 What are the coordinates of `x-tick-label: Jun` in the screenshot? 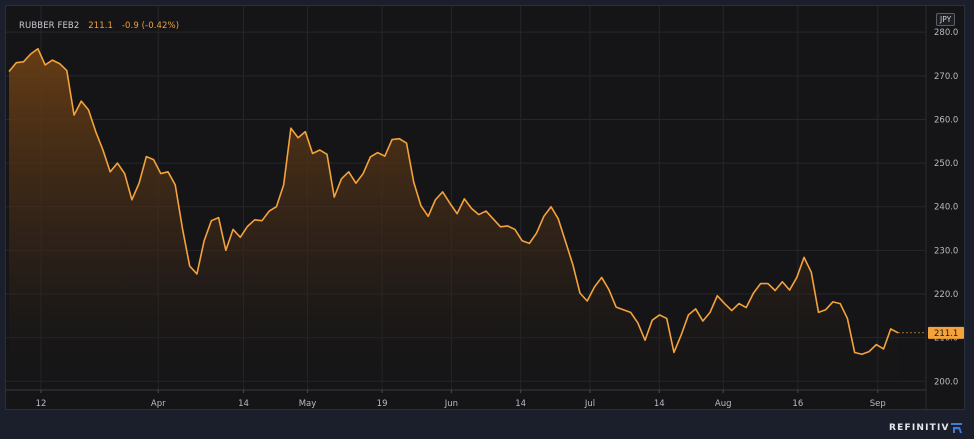 It's located at (451, 404).